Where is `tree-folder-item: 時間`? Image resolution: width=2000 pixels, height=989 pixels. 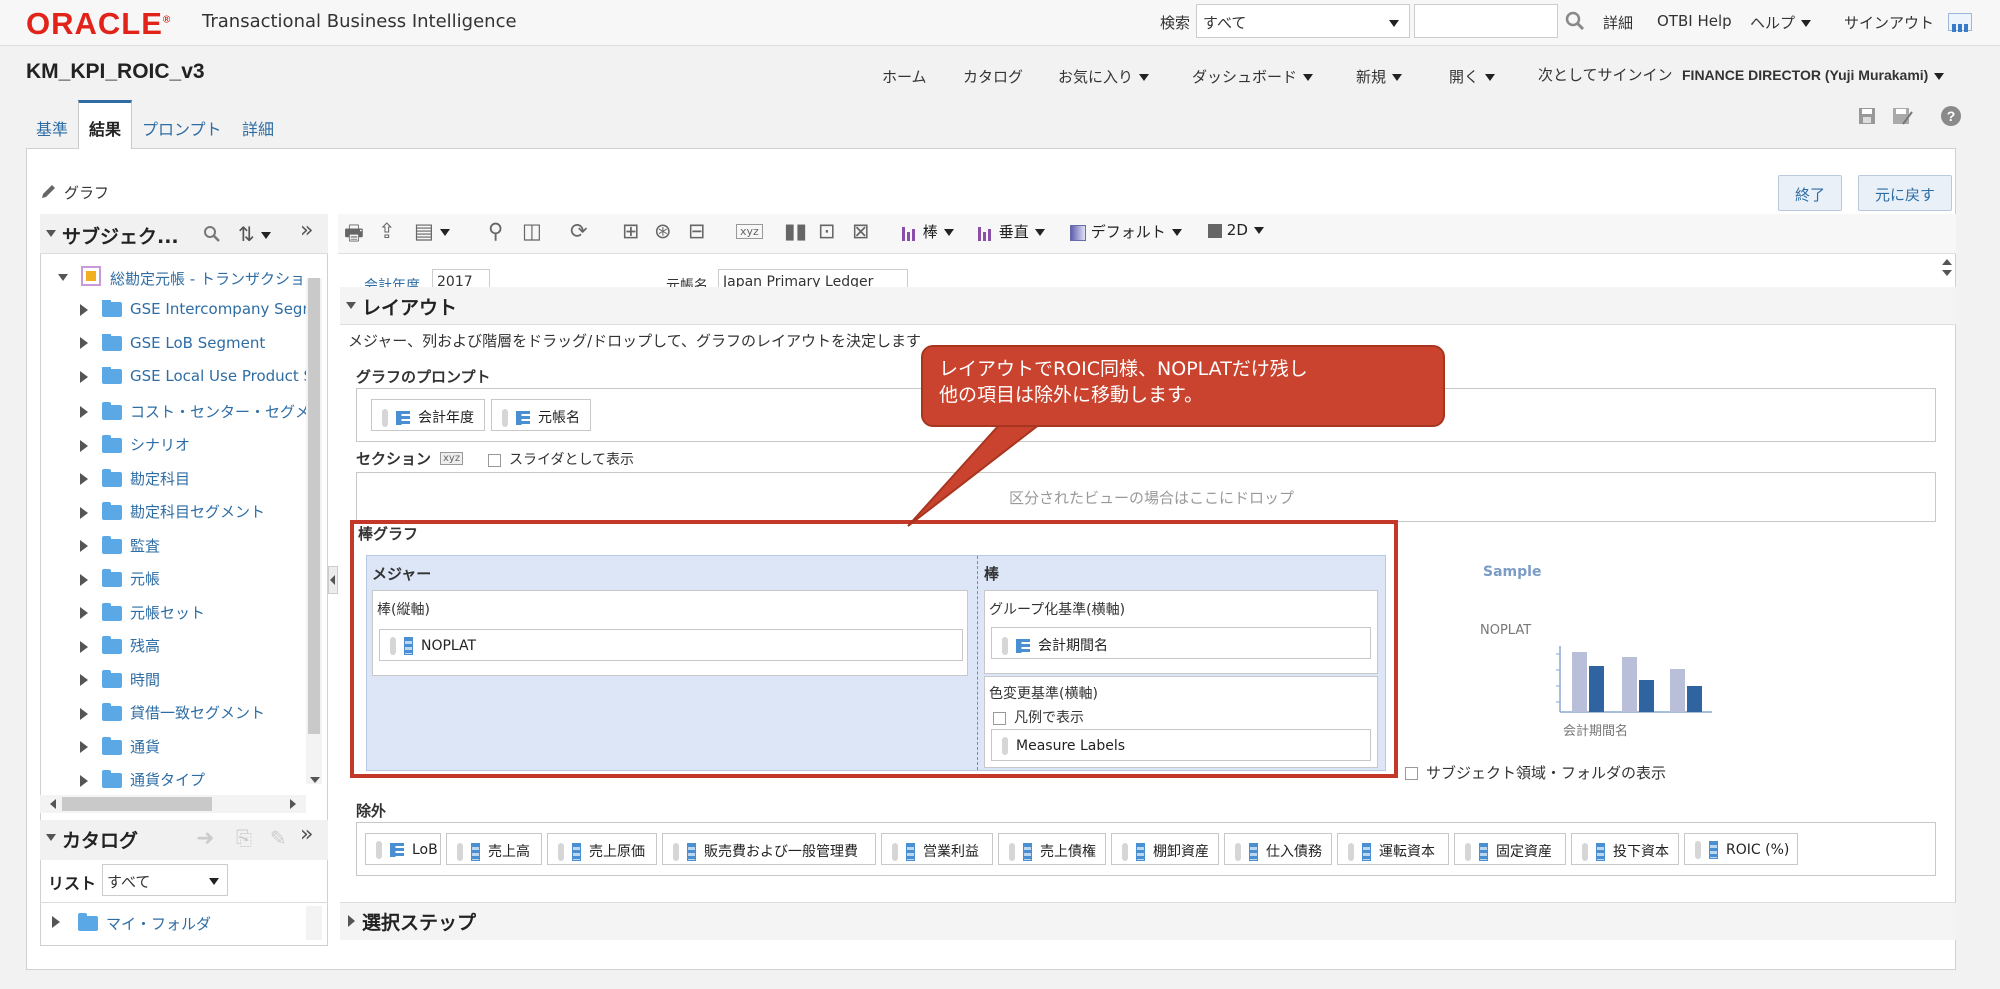
tree-folder-item: 時間 is located at coordinates (193, 683).